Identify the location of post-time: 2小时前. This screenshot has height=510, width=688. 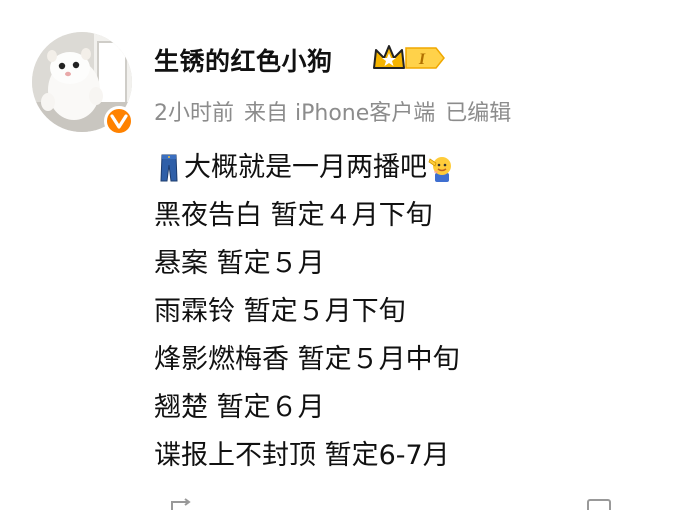
(194, 111).